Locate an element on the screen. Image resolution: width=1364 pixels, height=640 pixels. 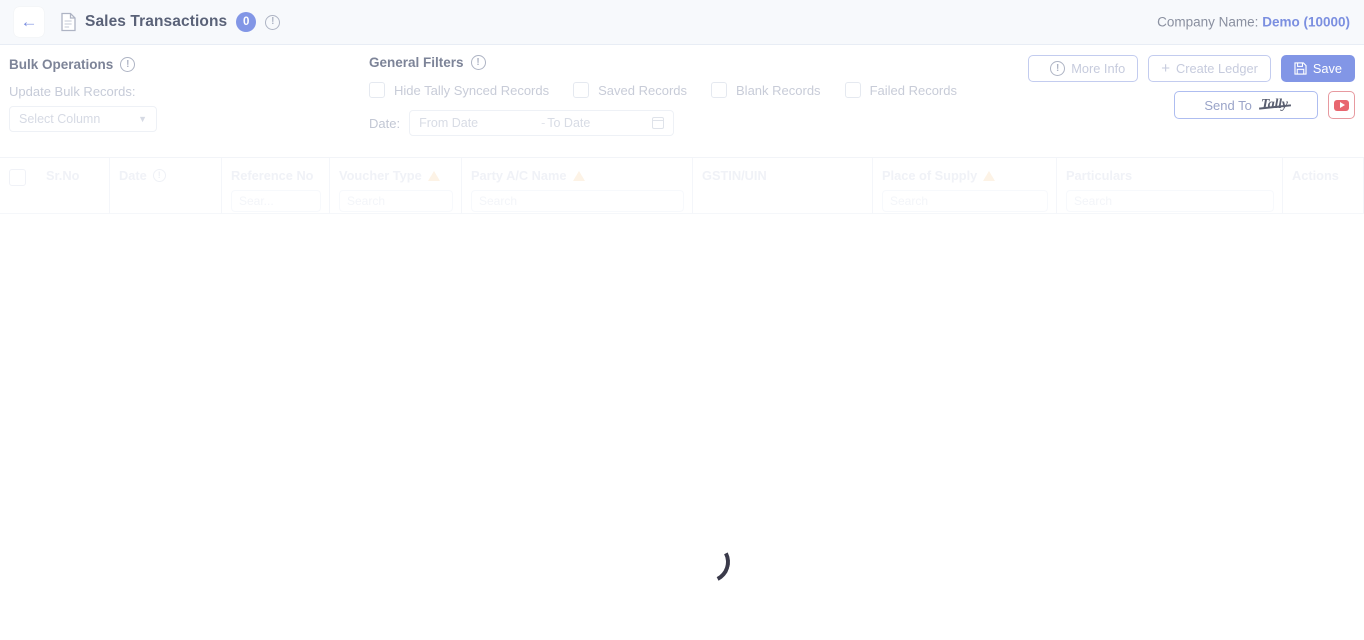
column-label: Party A/C Name is located at coordinates (519, 175).